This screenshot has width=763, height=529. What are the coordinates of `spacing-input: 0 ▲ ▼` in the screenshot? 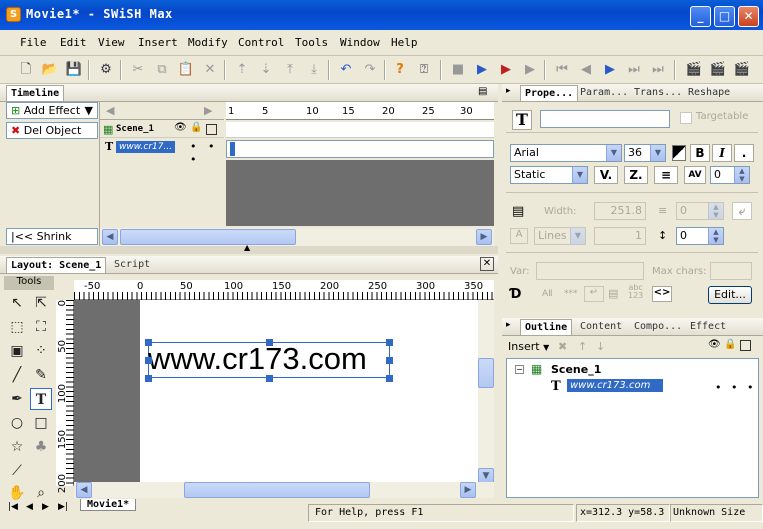 It's located at (730, 175).